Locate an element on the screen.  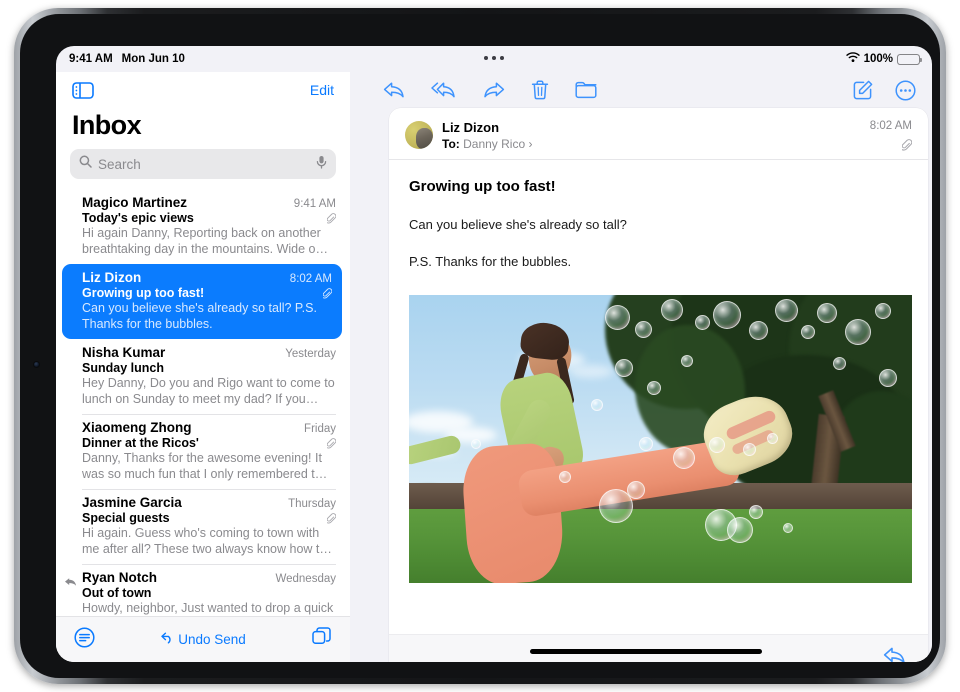
message-sender: Jasmine Garcia is located at coordinates (132, 502).